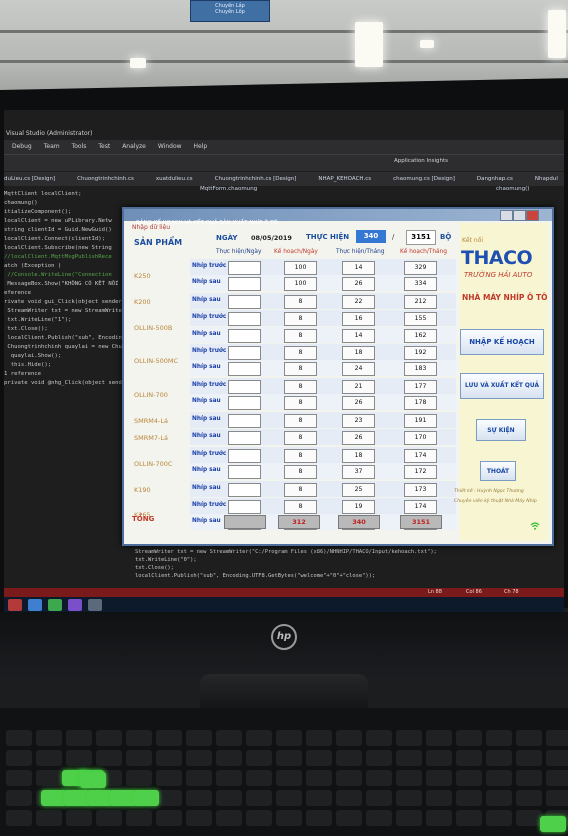 This screenshot has height=836, width=568. I want to click on vs-tab: Chuongtrinhchinh.cs, so click(105, 179).